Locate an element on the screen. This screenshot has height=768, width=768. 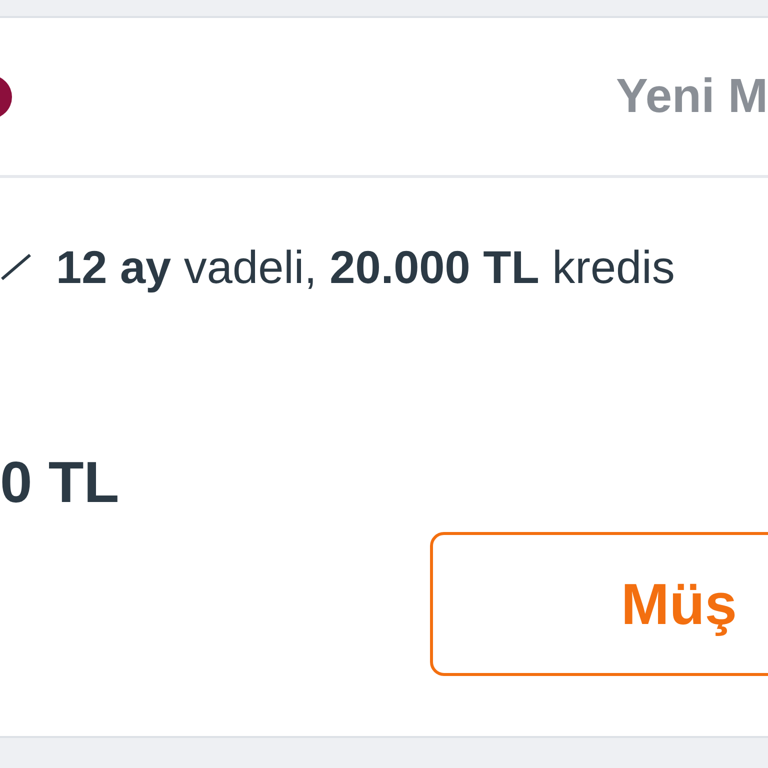
action-button: Müş is located at coordinates (599, 604).